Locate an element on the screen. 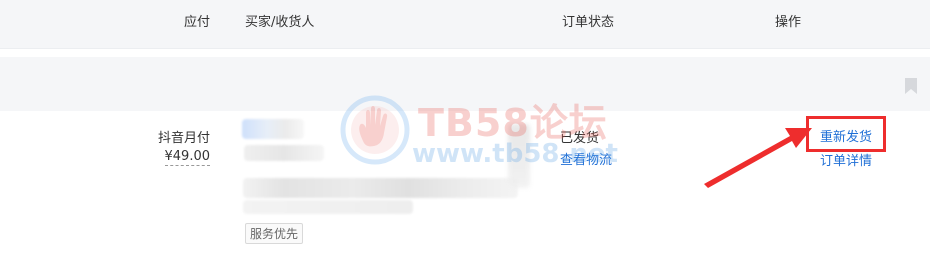 Image resolution: width=930 pixels, height=265 pixels. receiver-address-blurred is located at coordinates (380, 188).